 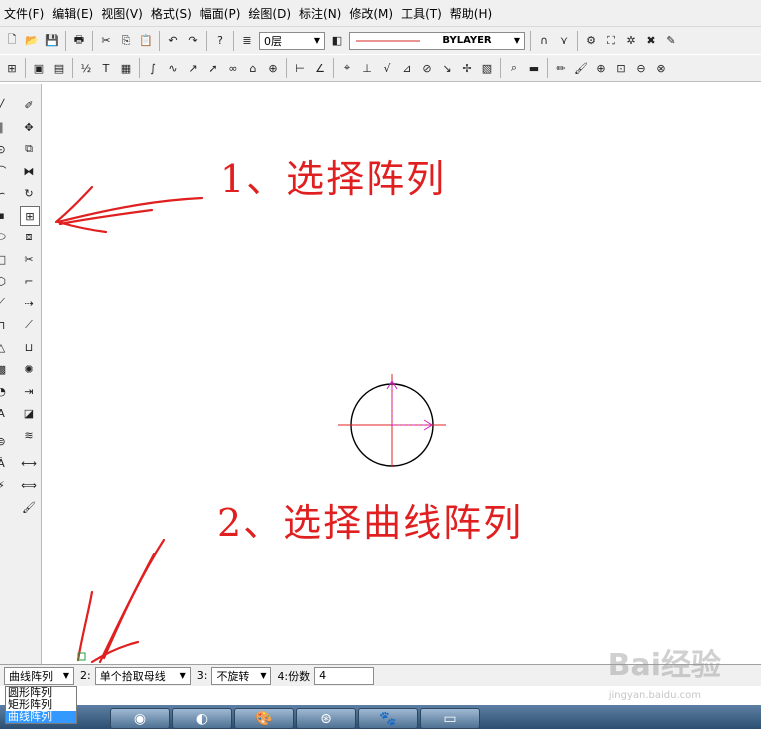 I want to click on weld-icon: ⊿, so click(x=407, y=68).